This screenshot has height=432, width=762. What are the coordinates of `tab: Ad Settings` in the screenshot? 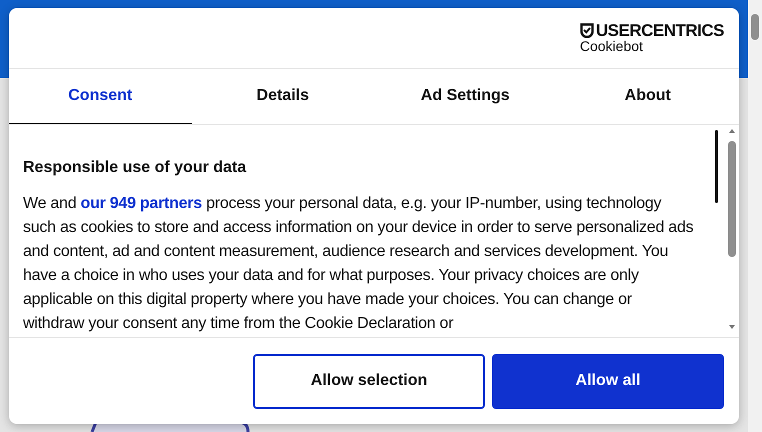 It's located at (465, 96).